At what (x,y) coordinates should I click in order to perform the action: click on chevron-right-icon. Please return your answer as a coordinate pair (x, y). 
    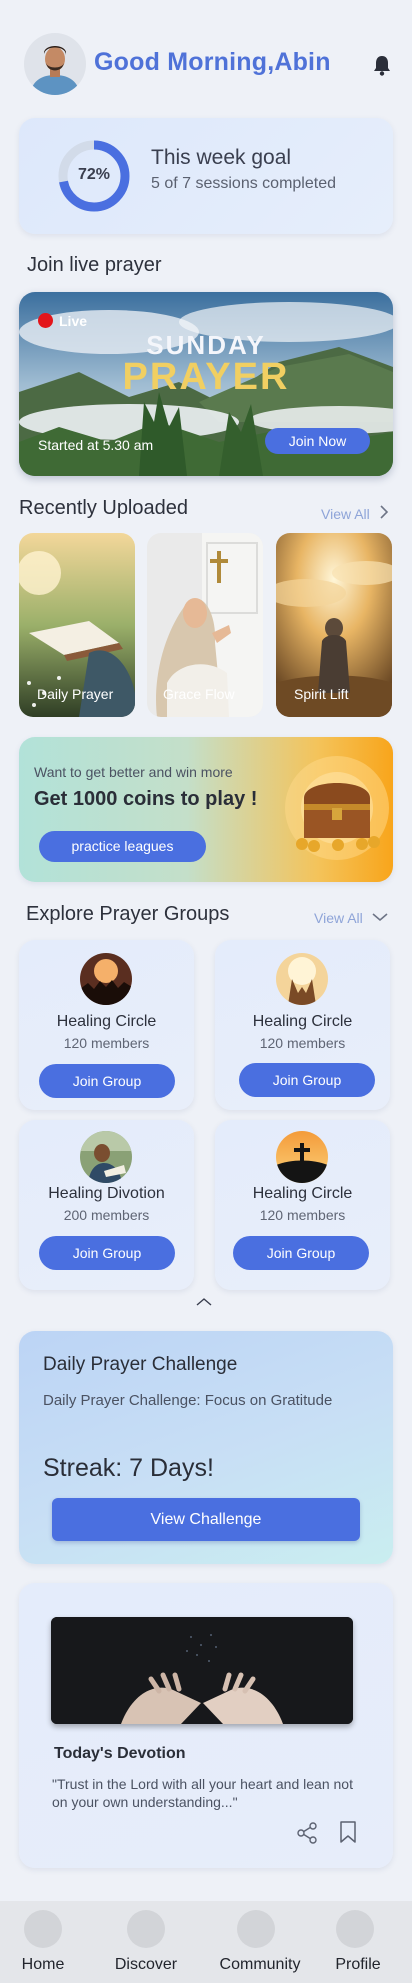
    Looking at the image, I should click on (384, 512).